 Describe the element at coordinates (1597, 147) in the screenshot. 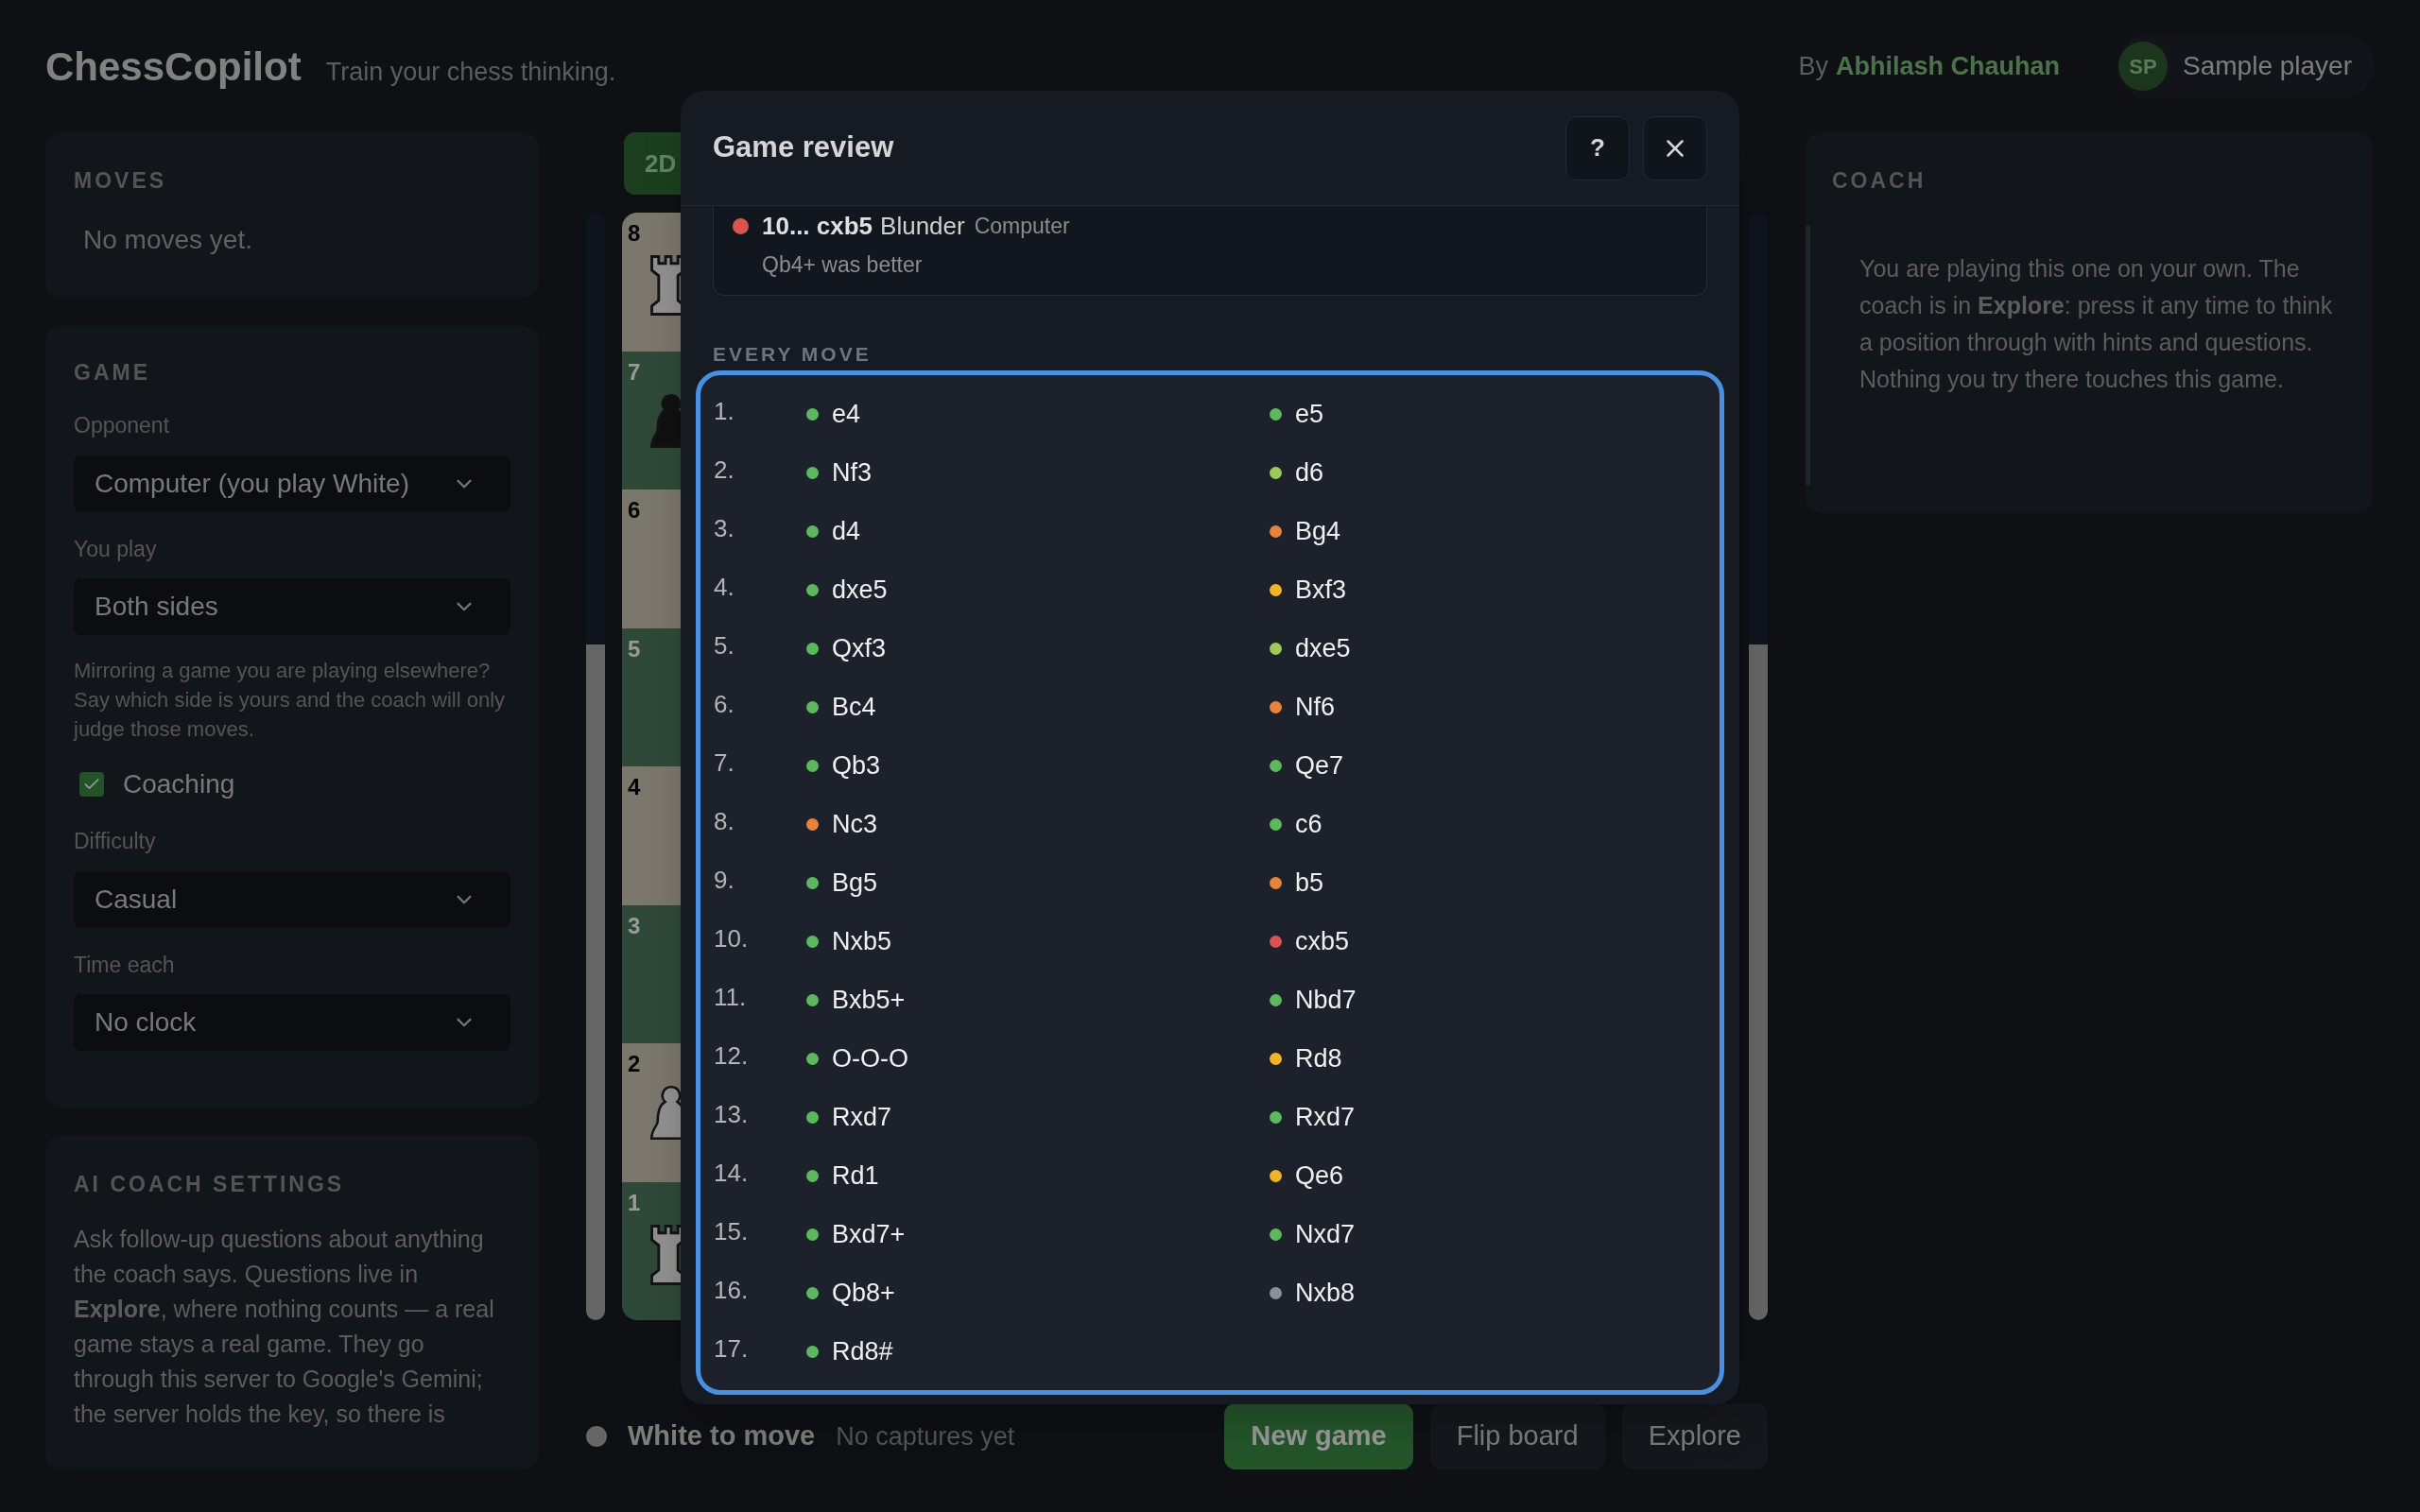

I see `help-button: ?` at that location.